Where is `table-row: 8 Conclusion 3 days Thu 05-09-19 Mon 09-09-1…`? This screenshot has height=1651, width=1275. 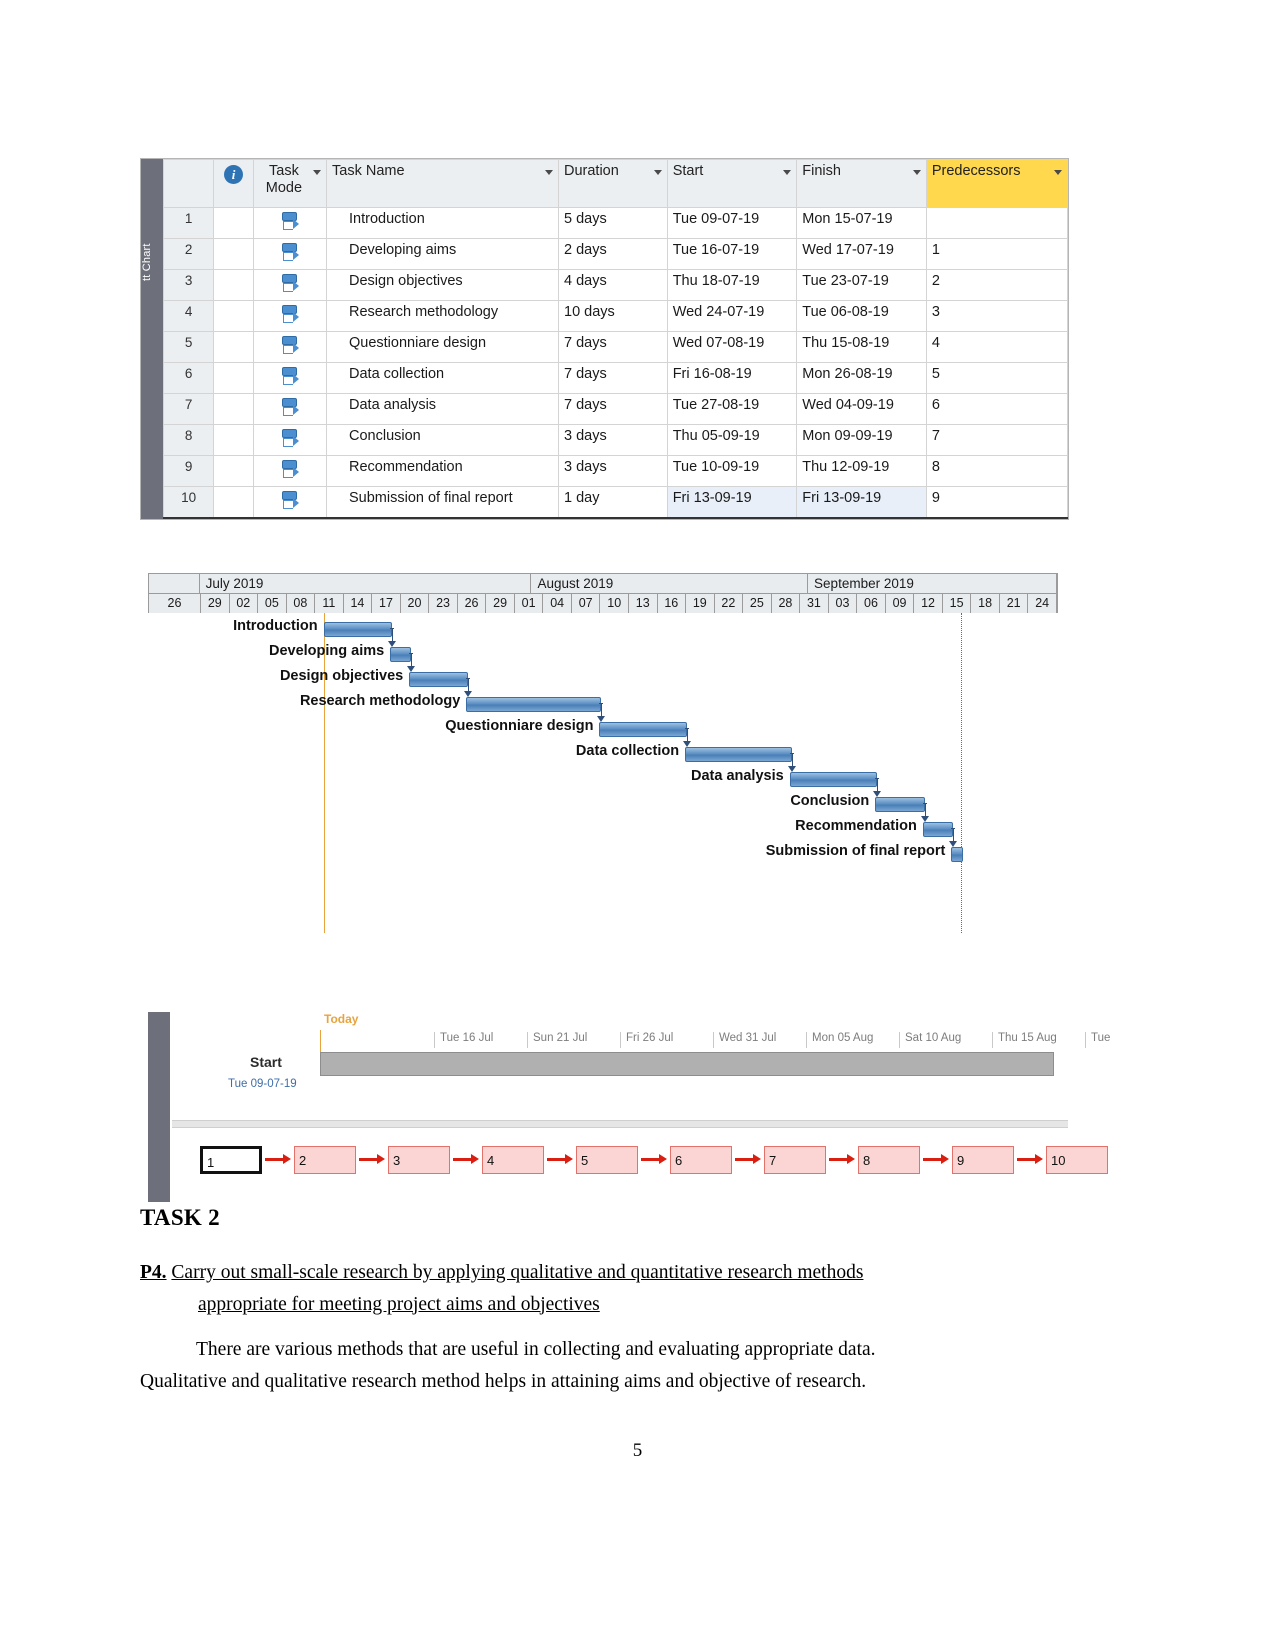
table-row: 8 Conclusion 3 days Thu 05-09-19 Mon 09-09-1… is located at coordinates (615, 440).